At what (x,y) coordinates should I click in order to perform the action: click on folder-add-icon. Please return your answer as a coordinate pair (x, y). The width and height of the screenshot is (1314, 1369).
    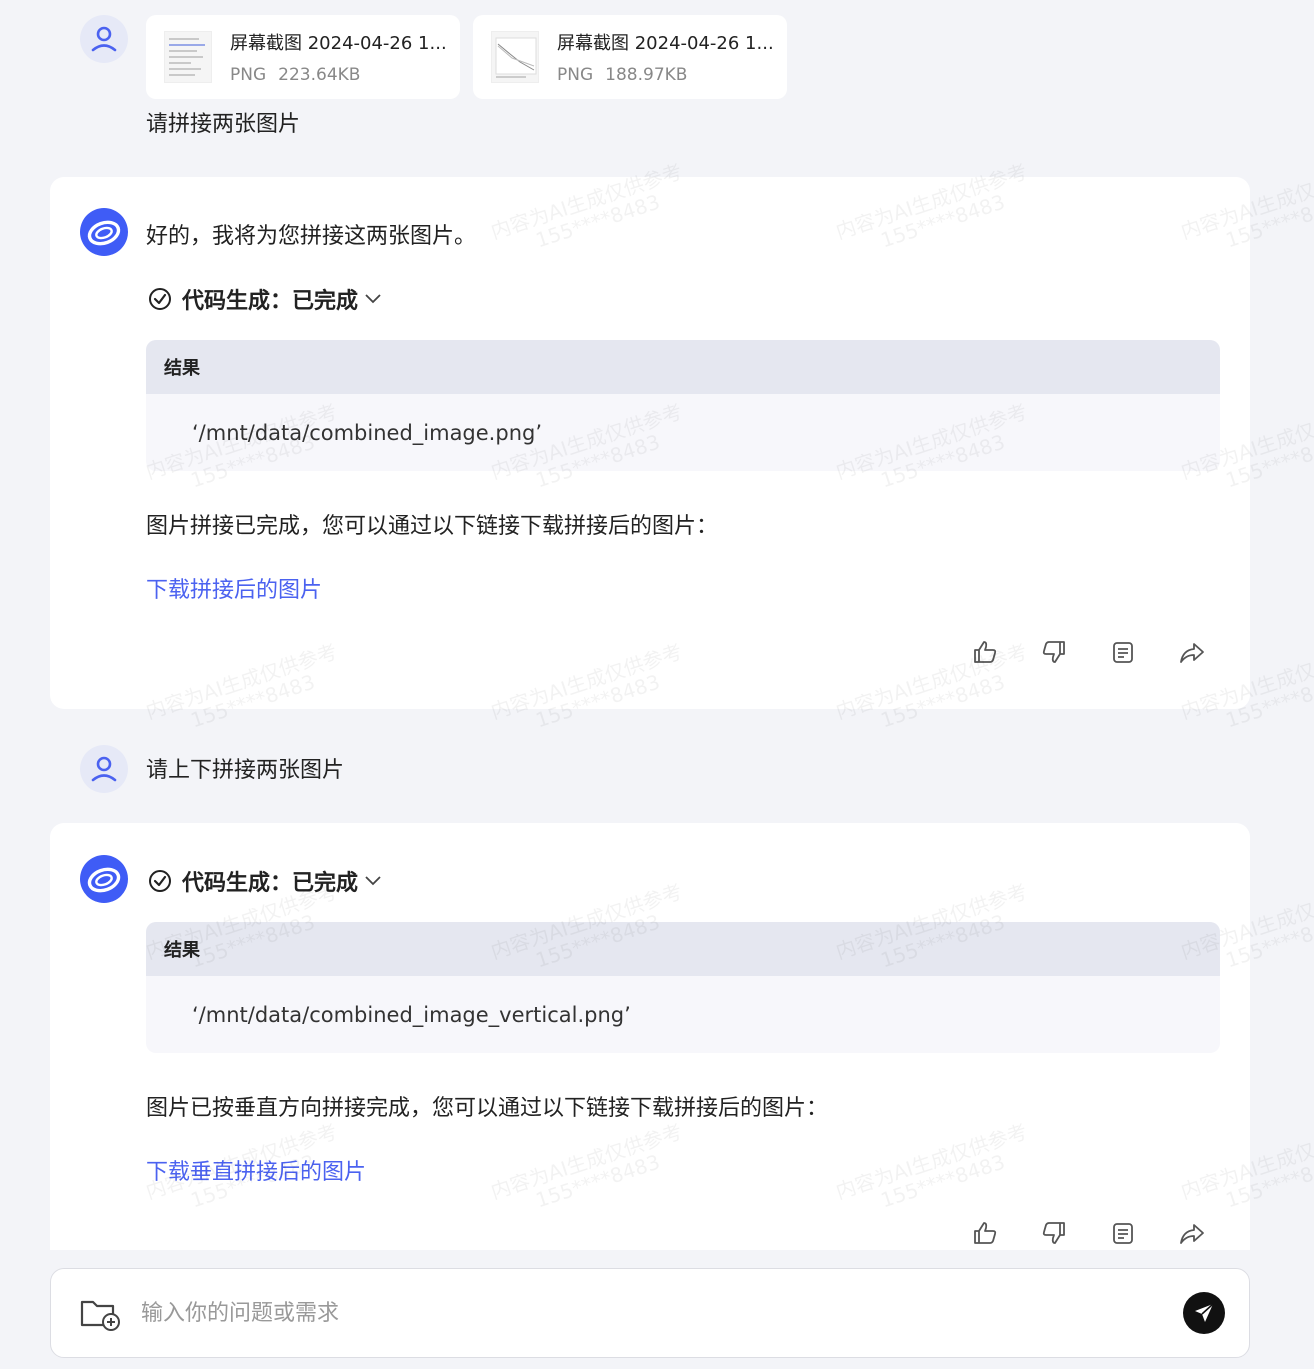
    Looking at the image, I should click on (100, 1315).